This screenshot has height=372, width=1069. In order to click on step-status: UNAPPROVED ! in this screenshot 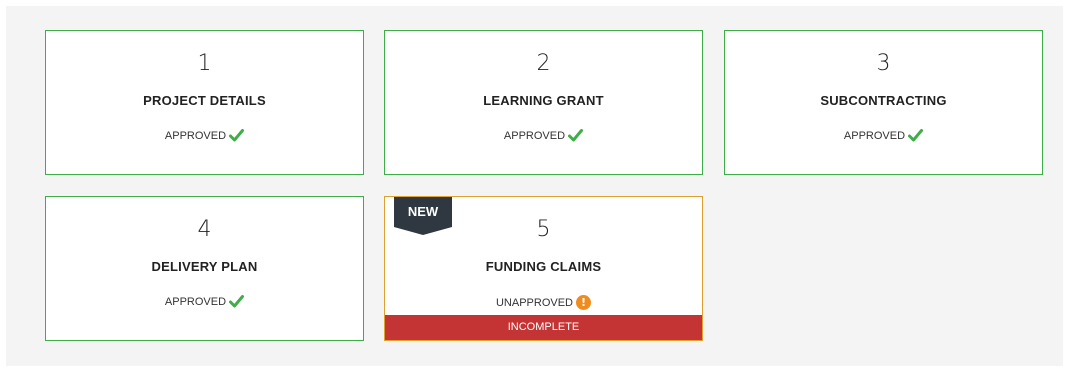, I will do `click(543, 302)`.